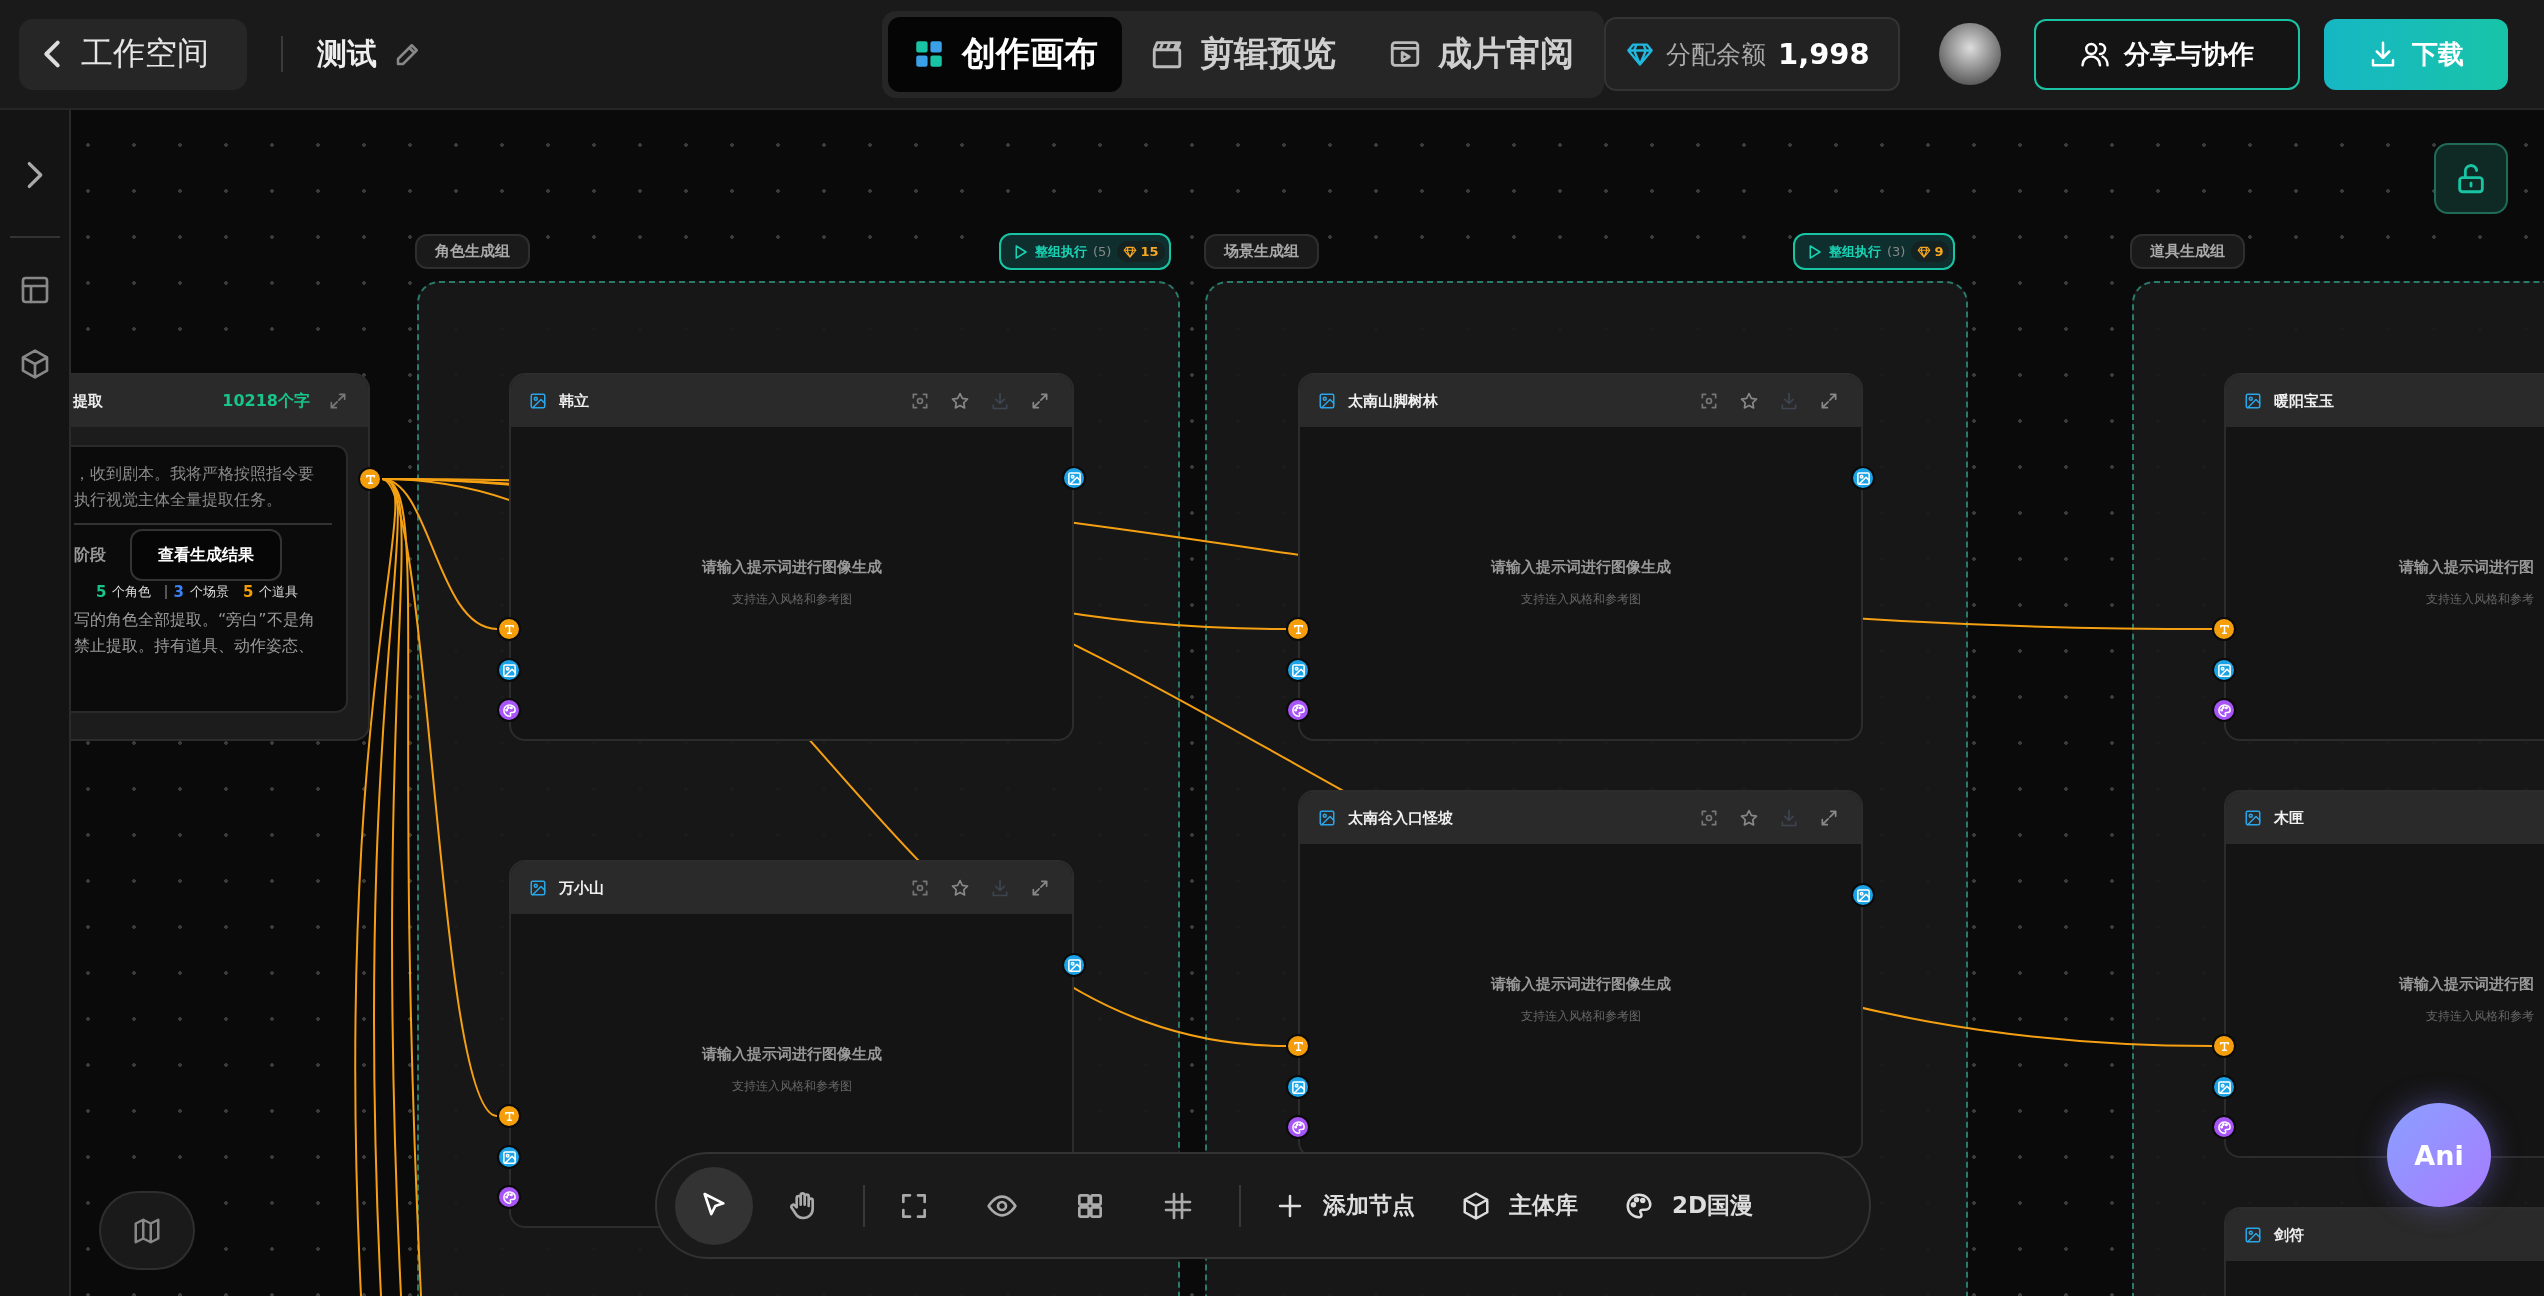  What do you see at coordinates (370, 479) in the screenshot?
I see `text-port` at bounding box center [370, 479].